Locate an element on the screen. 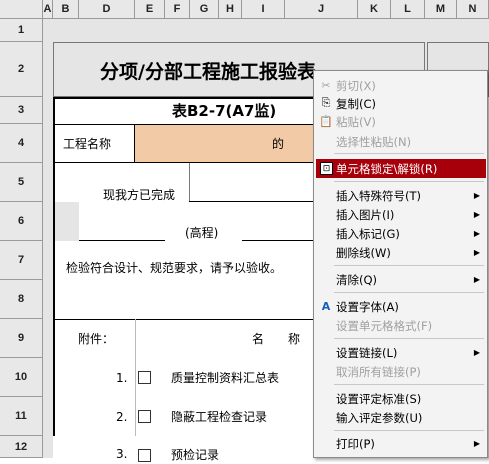 The width and height of the screenshot is (489, 464). column-header-g: G is located at coordinates (204, 9).